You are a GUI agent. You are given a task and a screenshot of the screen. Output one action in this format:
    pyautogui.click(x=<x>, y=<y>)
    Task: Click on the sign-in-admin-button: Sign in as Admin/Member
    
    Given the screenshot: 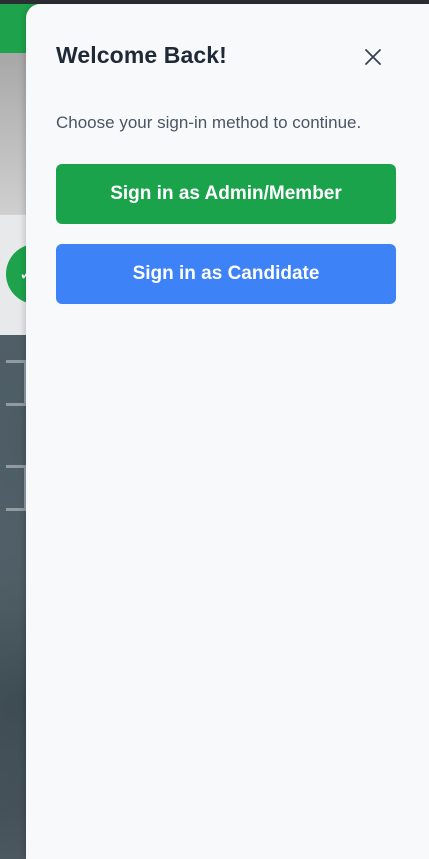 What is the action you would take?
    pyautogui.click(x=226, y=194)
    